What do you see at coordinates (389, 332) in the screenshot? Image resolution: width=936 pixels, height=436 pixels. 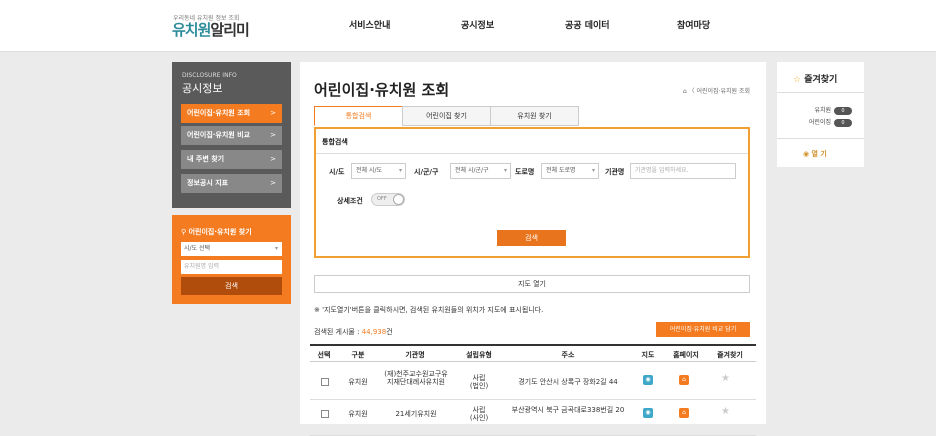 I see `count-suffix: 건` at bounding box center [389, 332].